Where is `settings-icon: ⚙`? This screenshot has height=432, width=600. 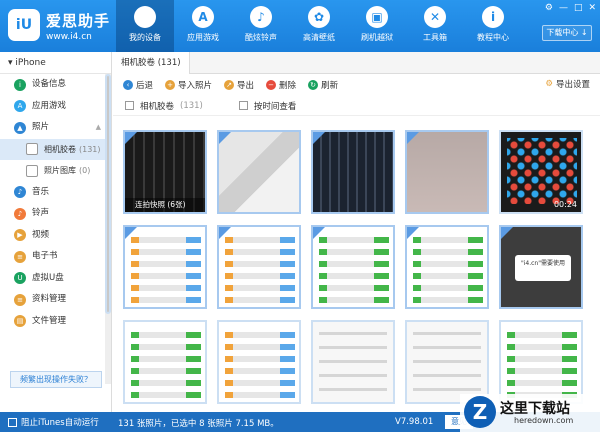
settings-icon: ⚙ is located at coordinates (549, 8).